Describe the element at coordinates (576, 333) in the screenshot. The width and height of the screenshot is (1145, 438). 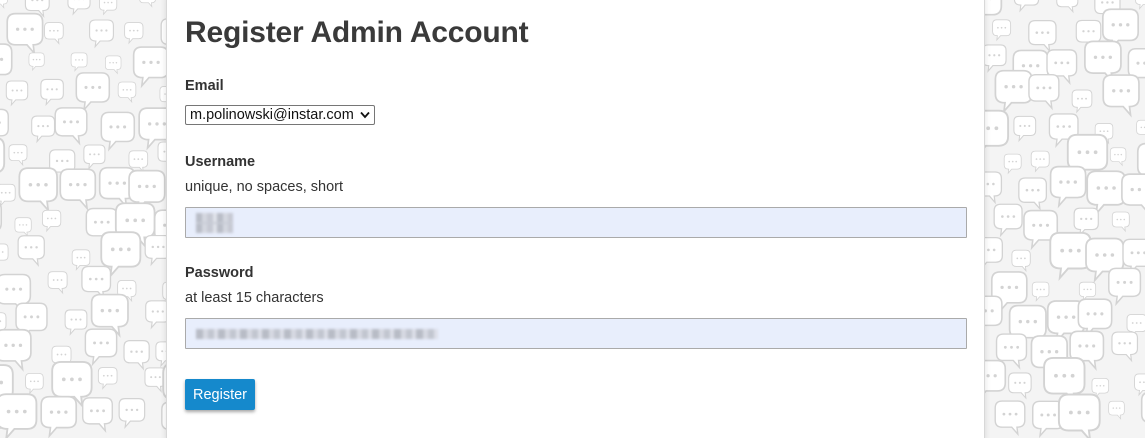
I see `password-input` at that location.